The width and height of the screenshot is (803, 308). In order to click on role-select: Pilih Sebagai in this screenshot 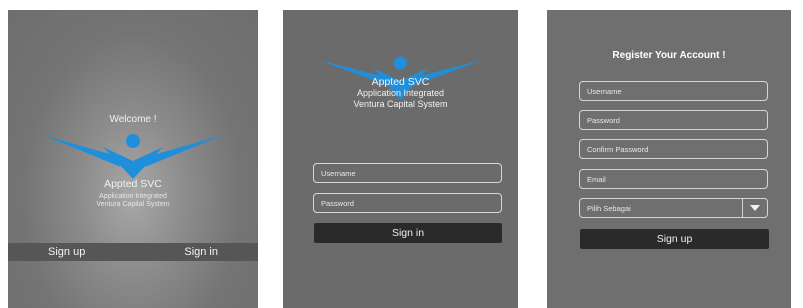, I will do `click(673, 208)`.